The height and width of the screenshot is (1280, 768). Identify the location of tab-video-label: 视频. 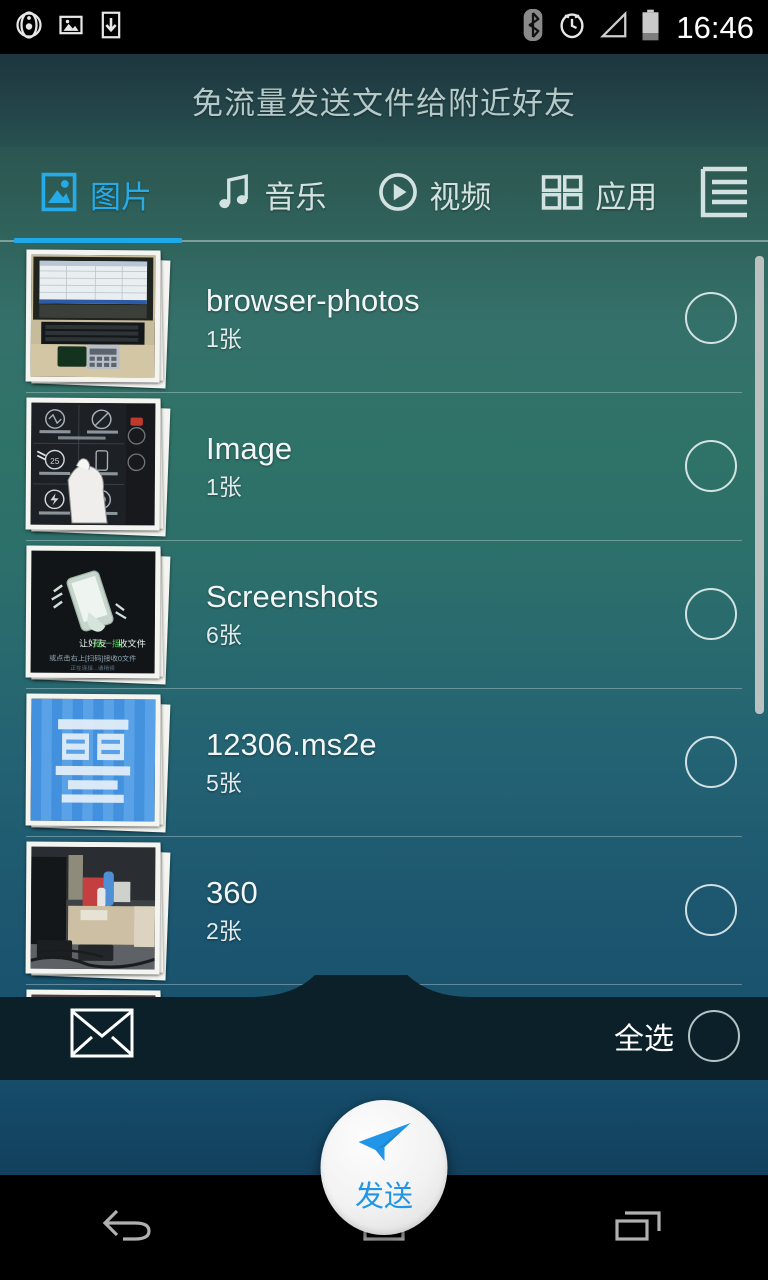
(460, 197).